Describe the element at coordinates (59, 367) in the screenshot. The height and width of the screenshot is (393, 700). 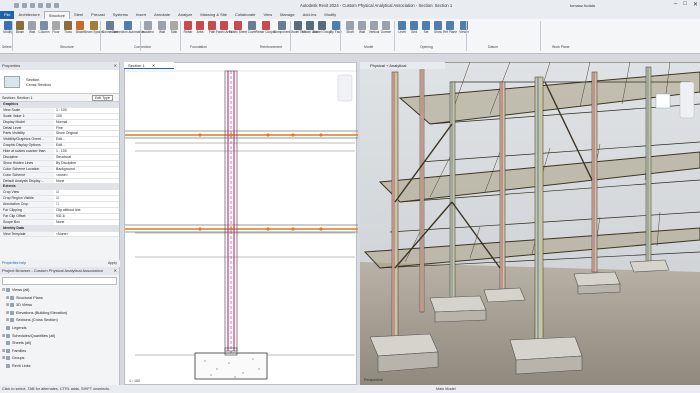
I see `browser-item-revit-links: Revit Links` at that location.